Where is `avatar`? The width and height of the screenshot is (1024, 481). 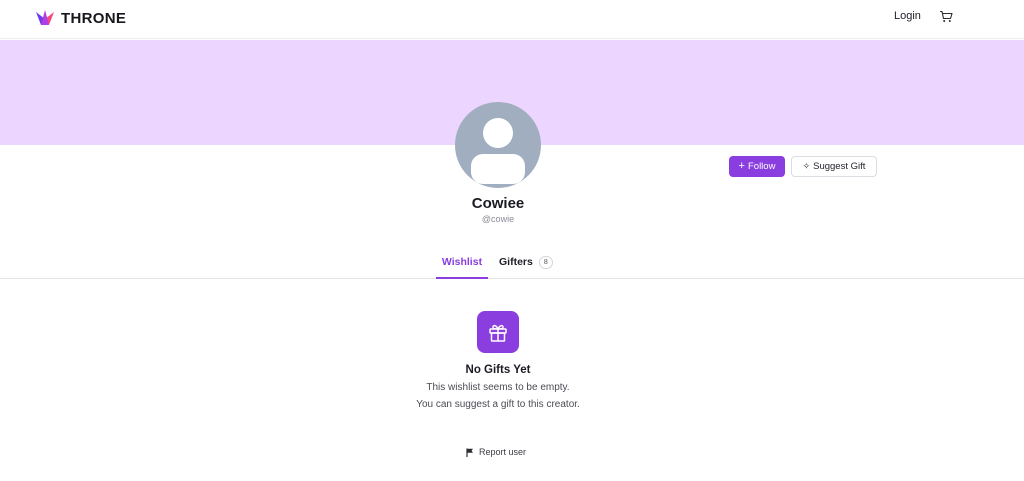
avatar is located at coordinates (498, 145).